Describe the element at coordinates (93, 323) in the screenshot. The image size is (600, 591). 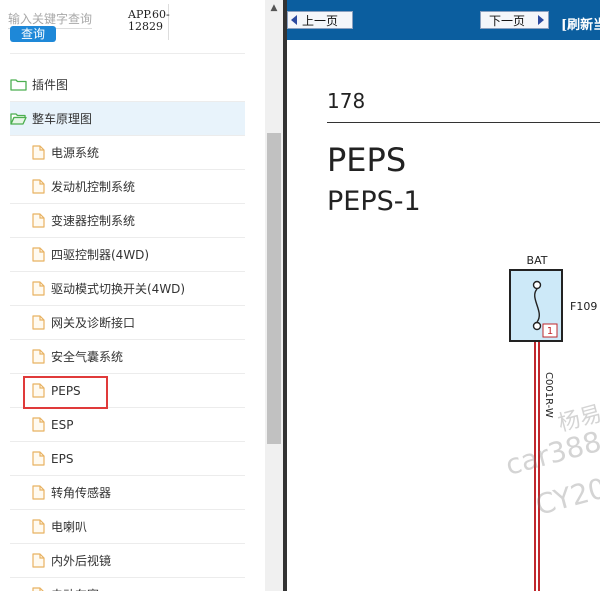
I see `tree-item-label: 网关及诊断接口` at that location.